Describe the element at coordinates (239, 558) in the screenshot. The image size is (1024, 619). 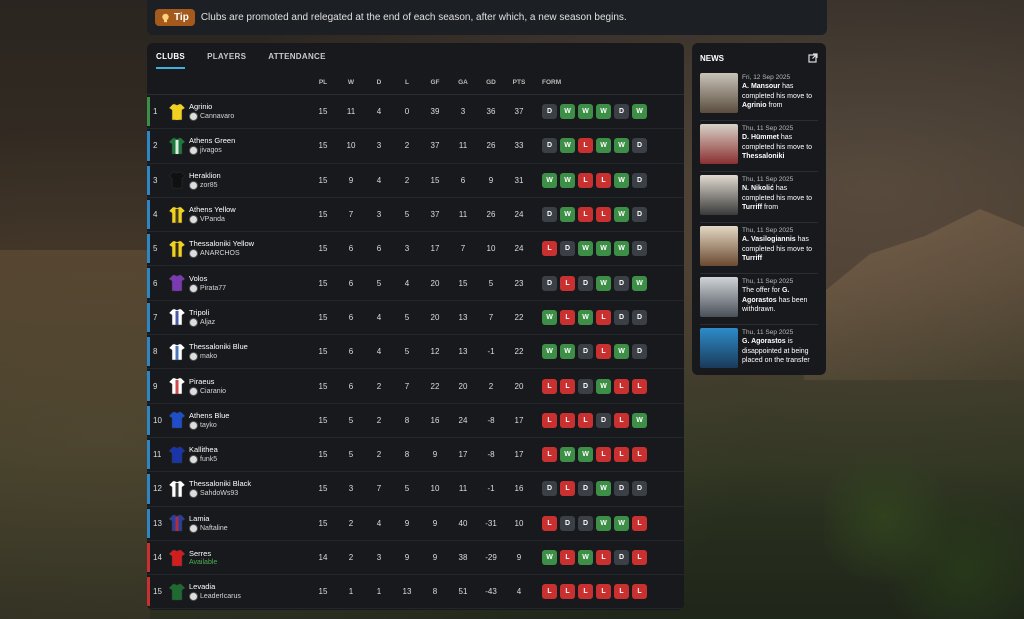
I see `club-cell: Serres Available` at that location.